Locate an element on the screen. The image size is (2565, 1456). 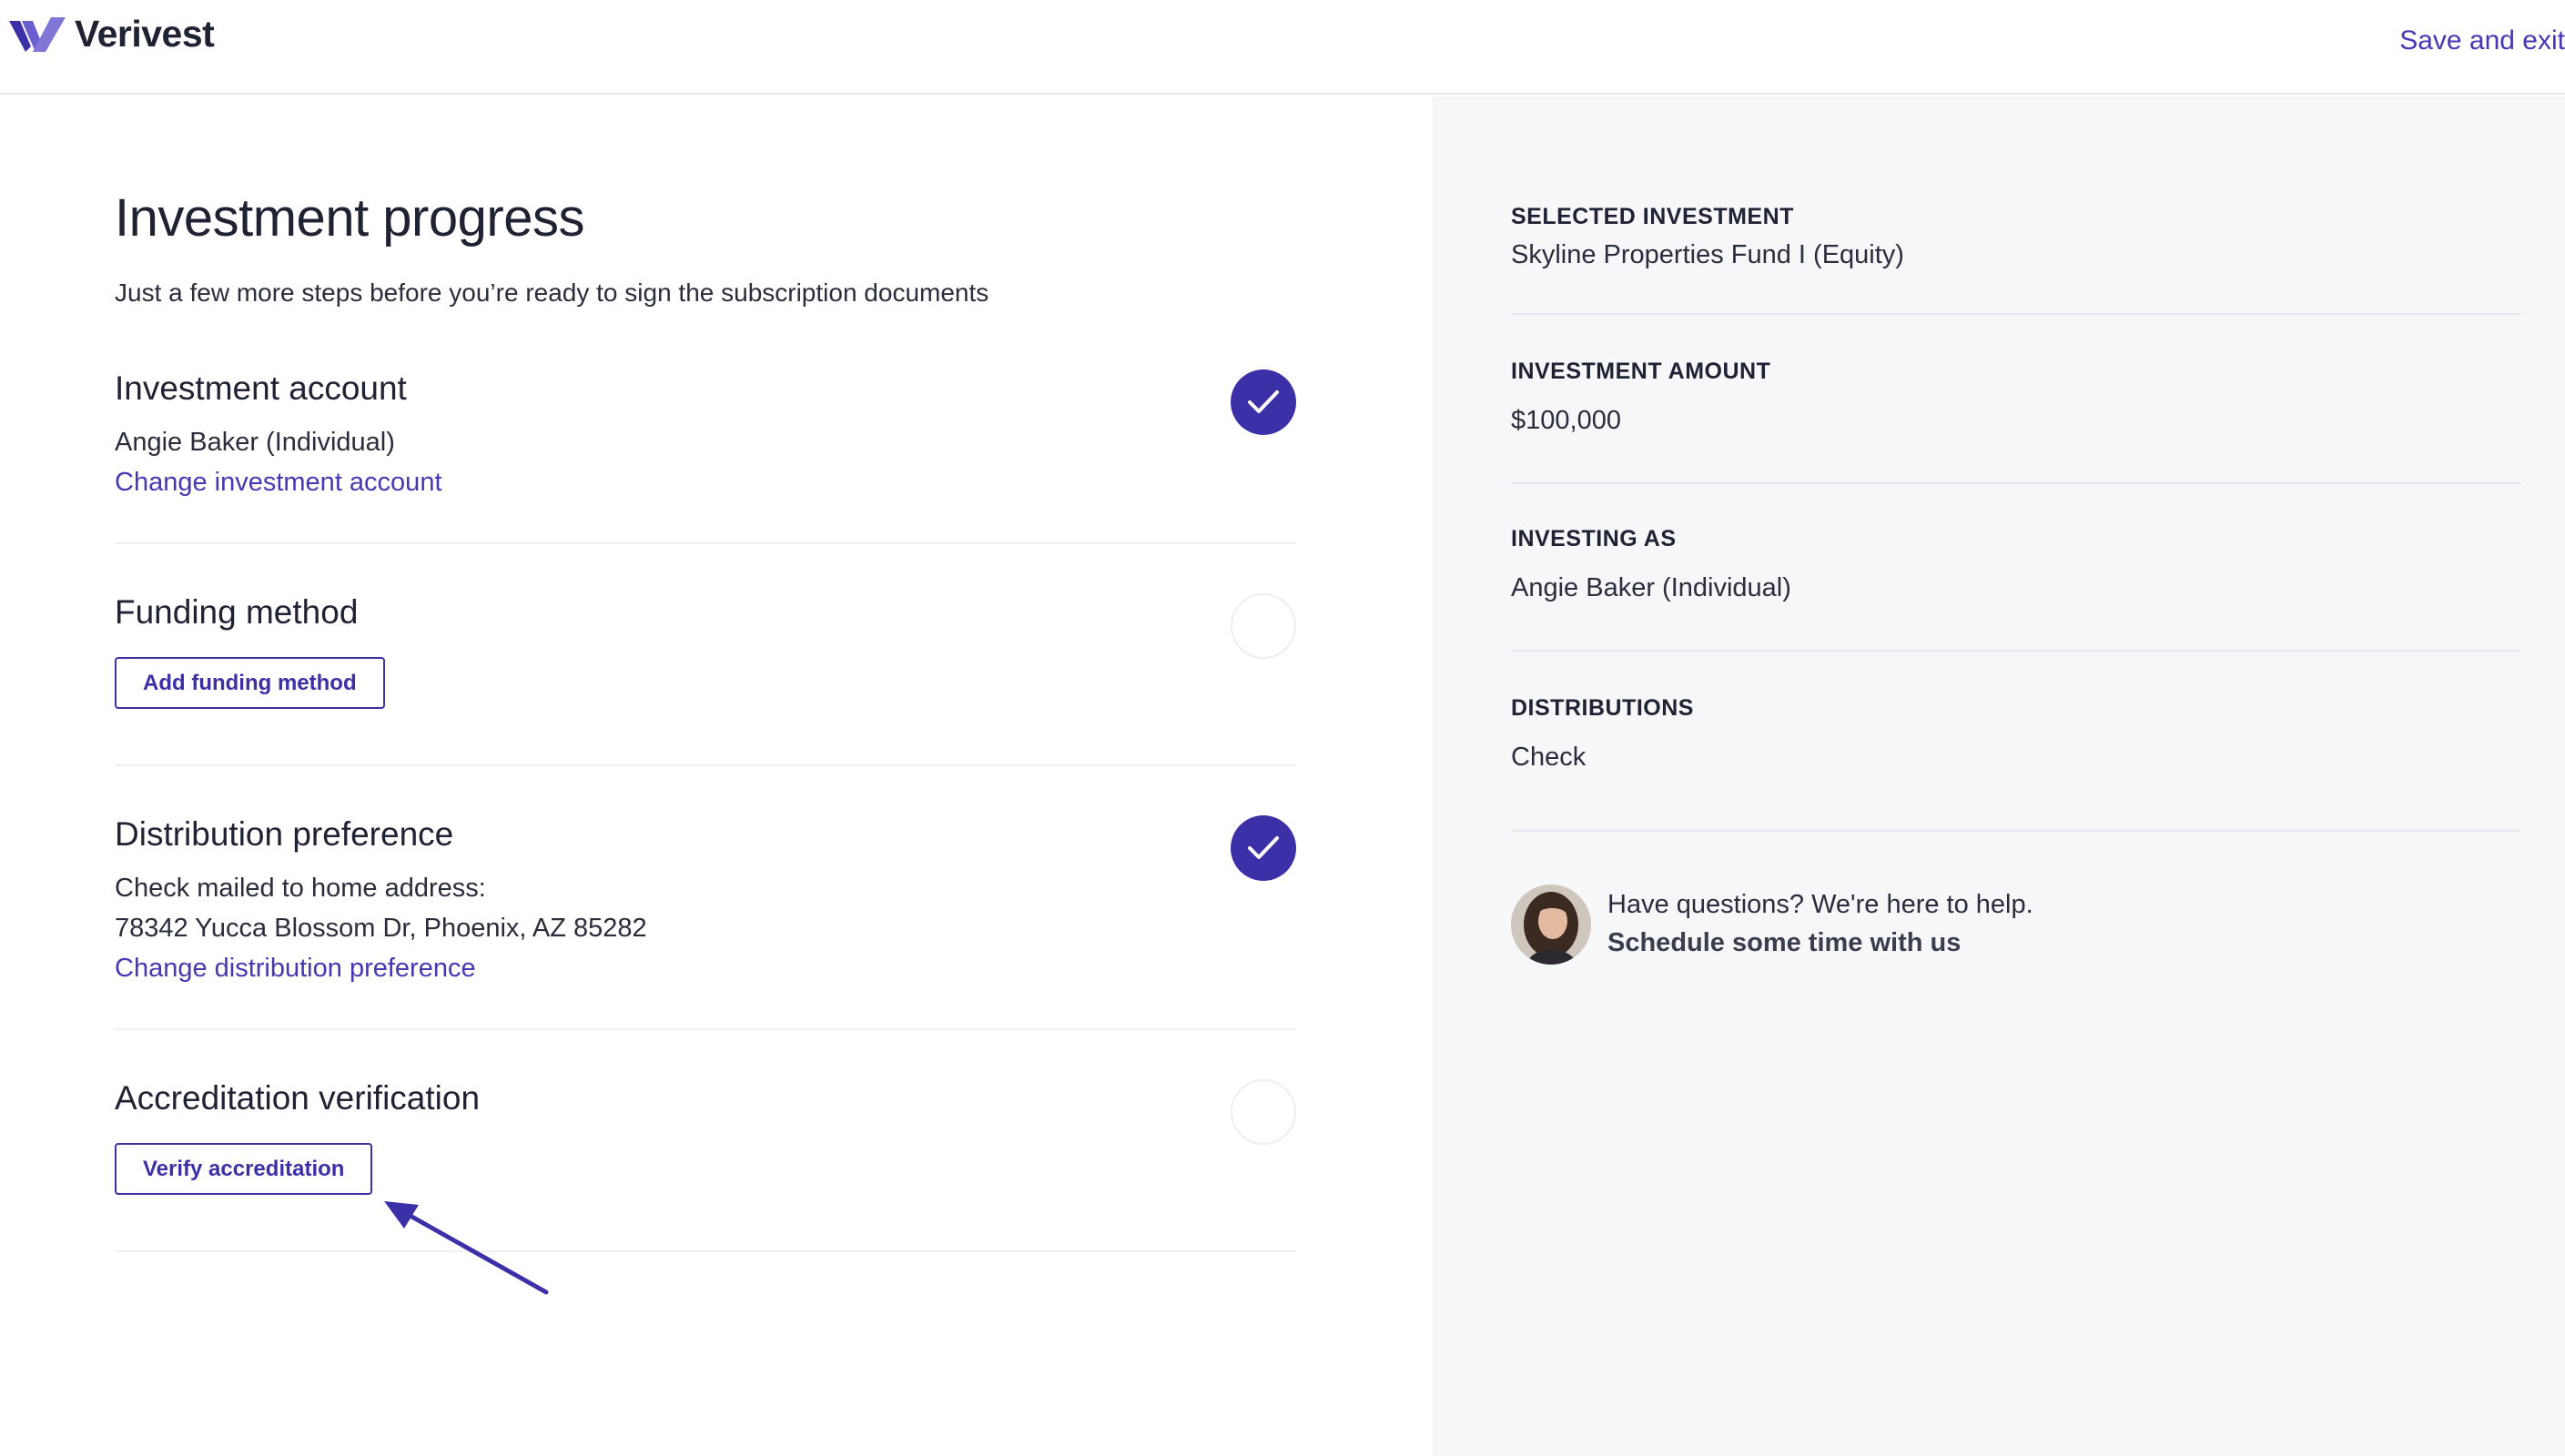
investing-as-block: INVESTING AS Angie Baker (Individual) is located at coordinates (2016, 567).